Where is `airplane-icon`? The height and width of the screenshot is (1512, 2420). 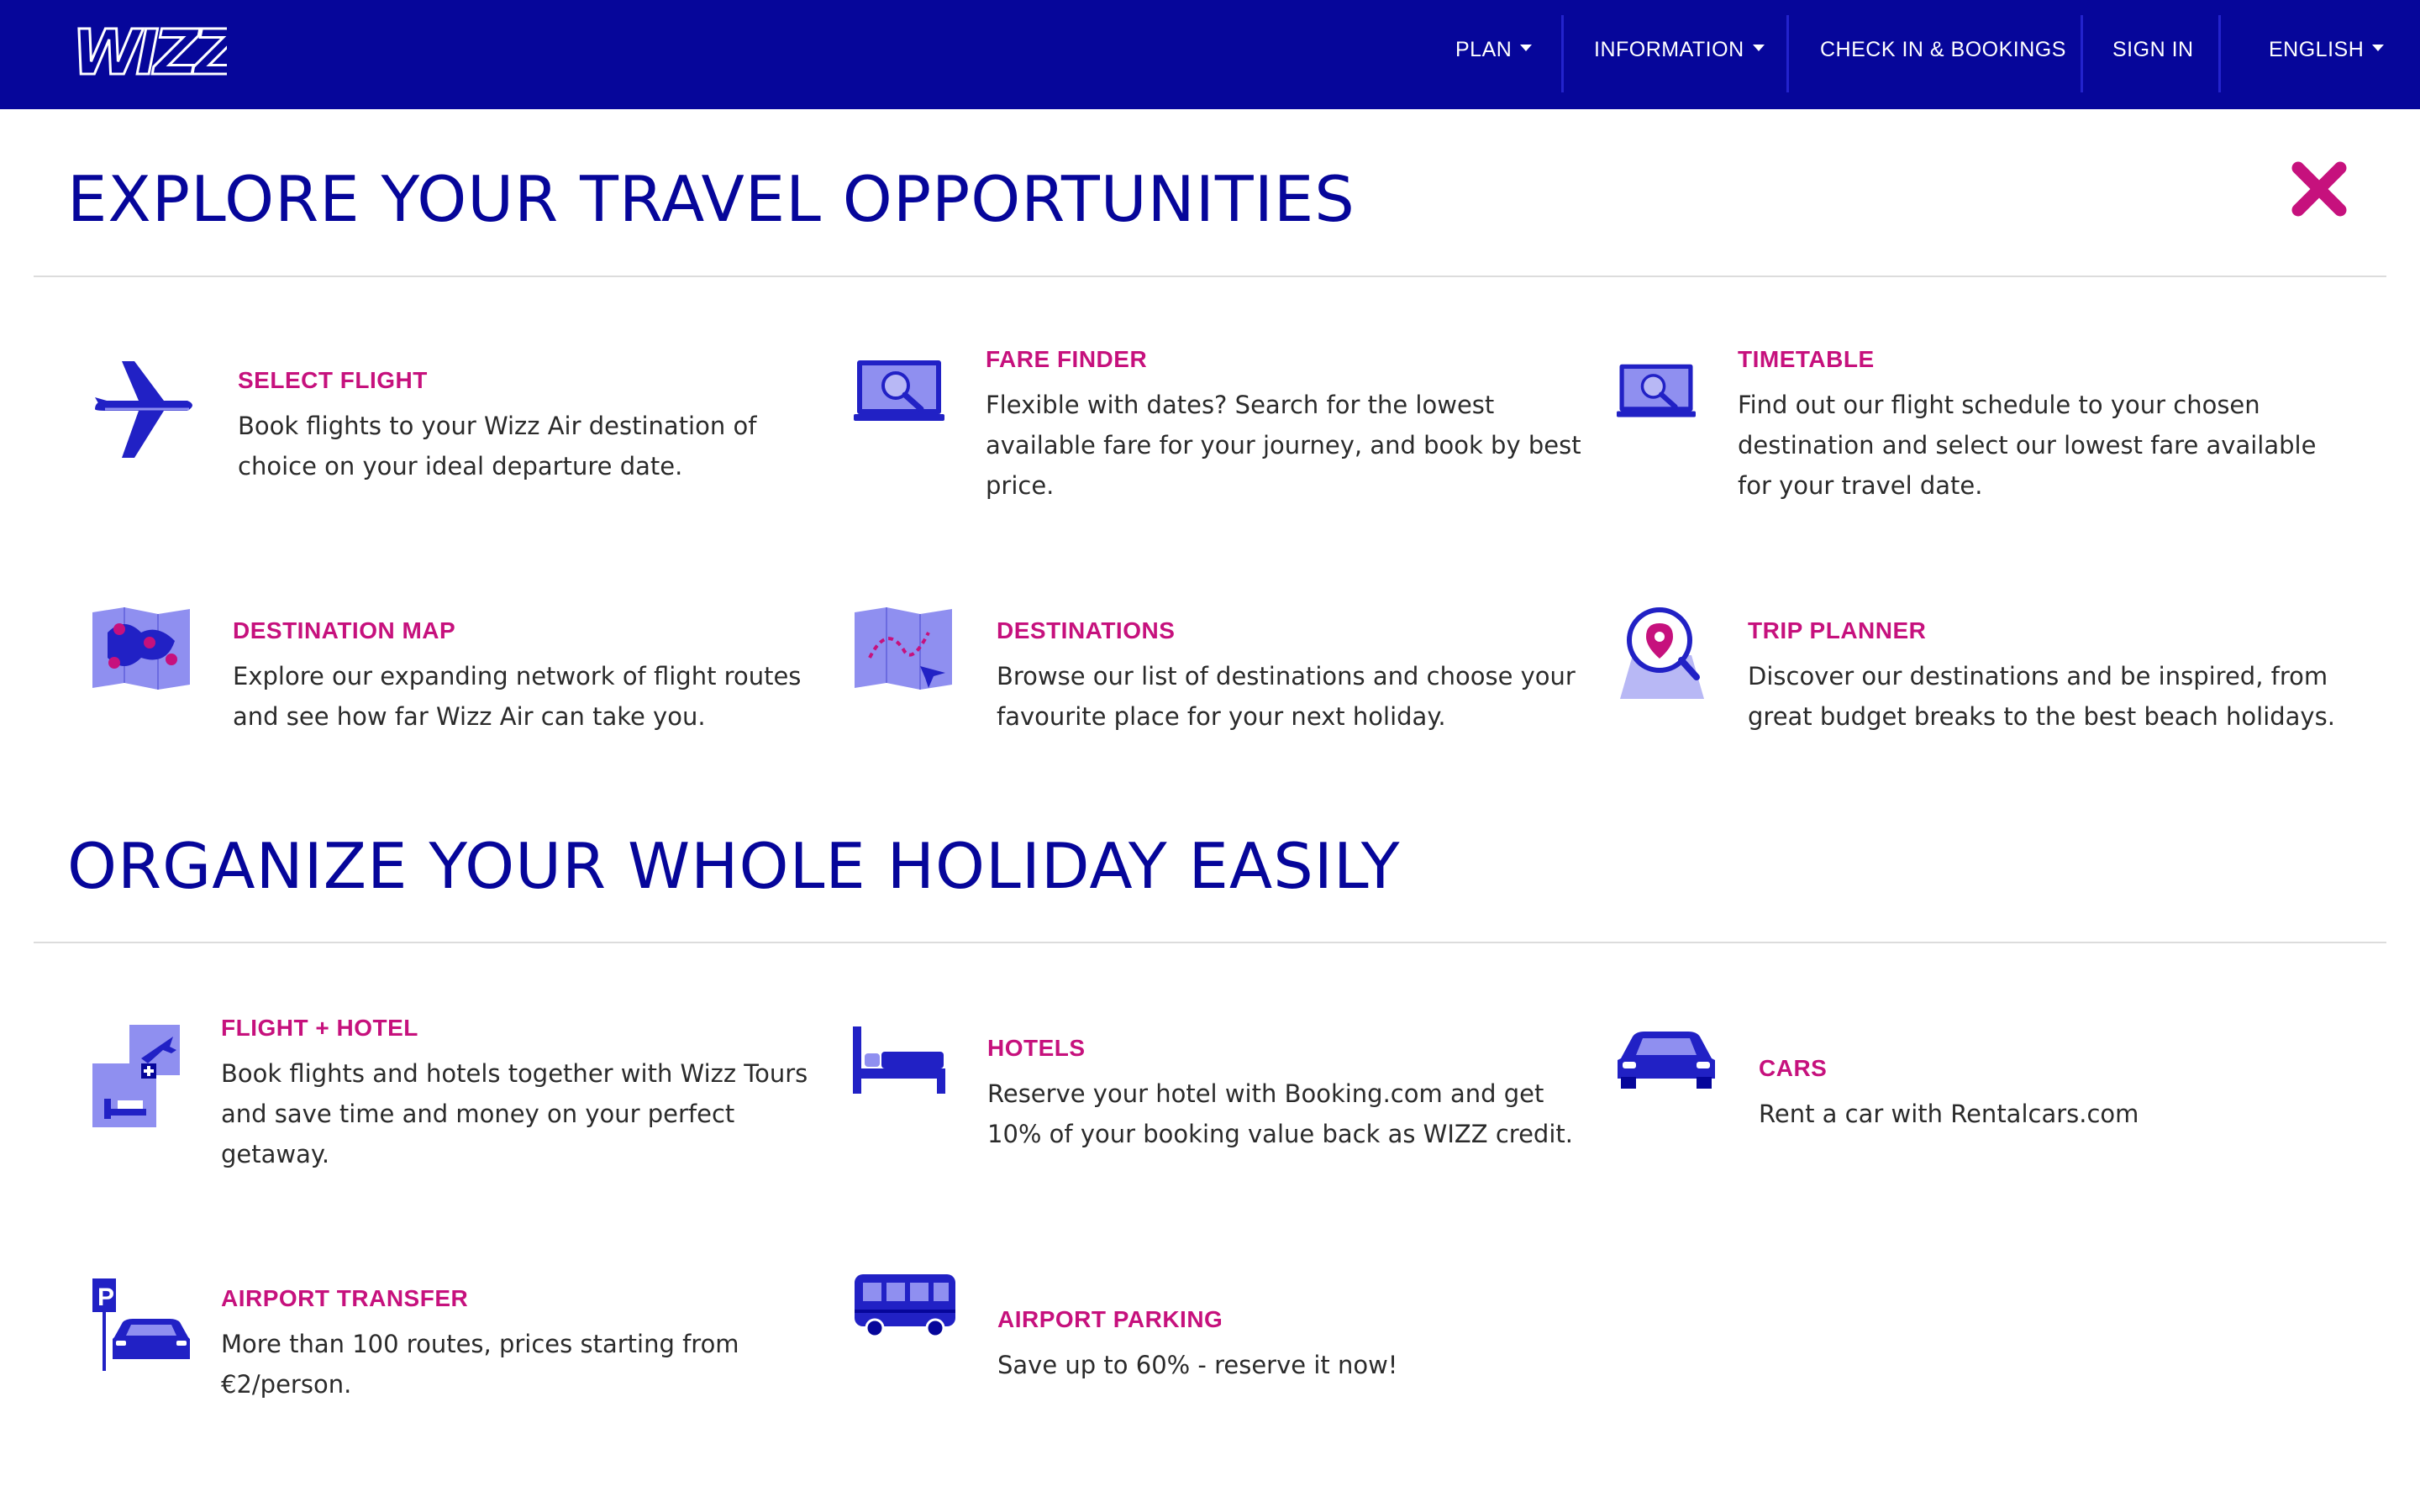 airplane-icon is located at coordinates (143, 409).